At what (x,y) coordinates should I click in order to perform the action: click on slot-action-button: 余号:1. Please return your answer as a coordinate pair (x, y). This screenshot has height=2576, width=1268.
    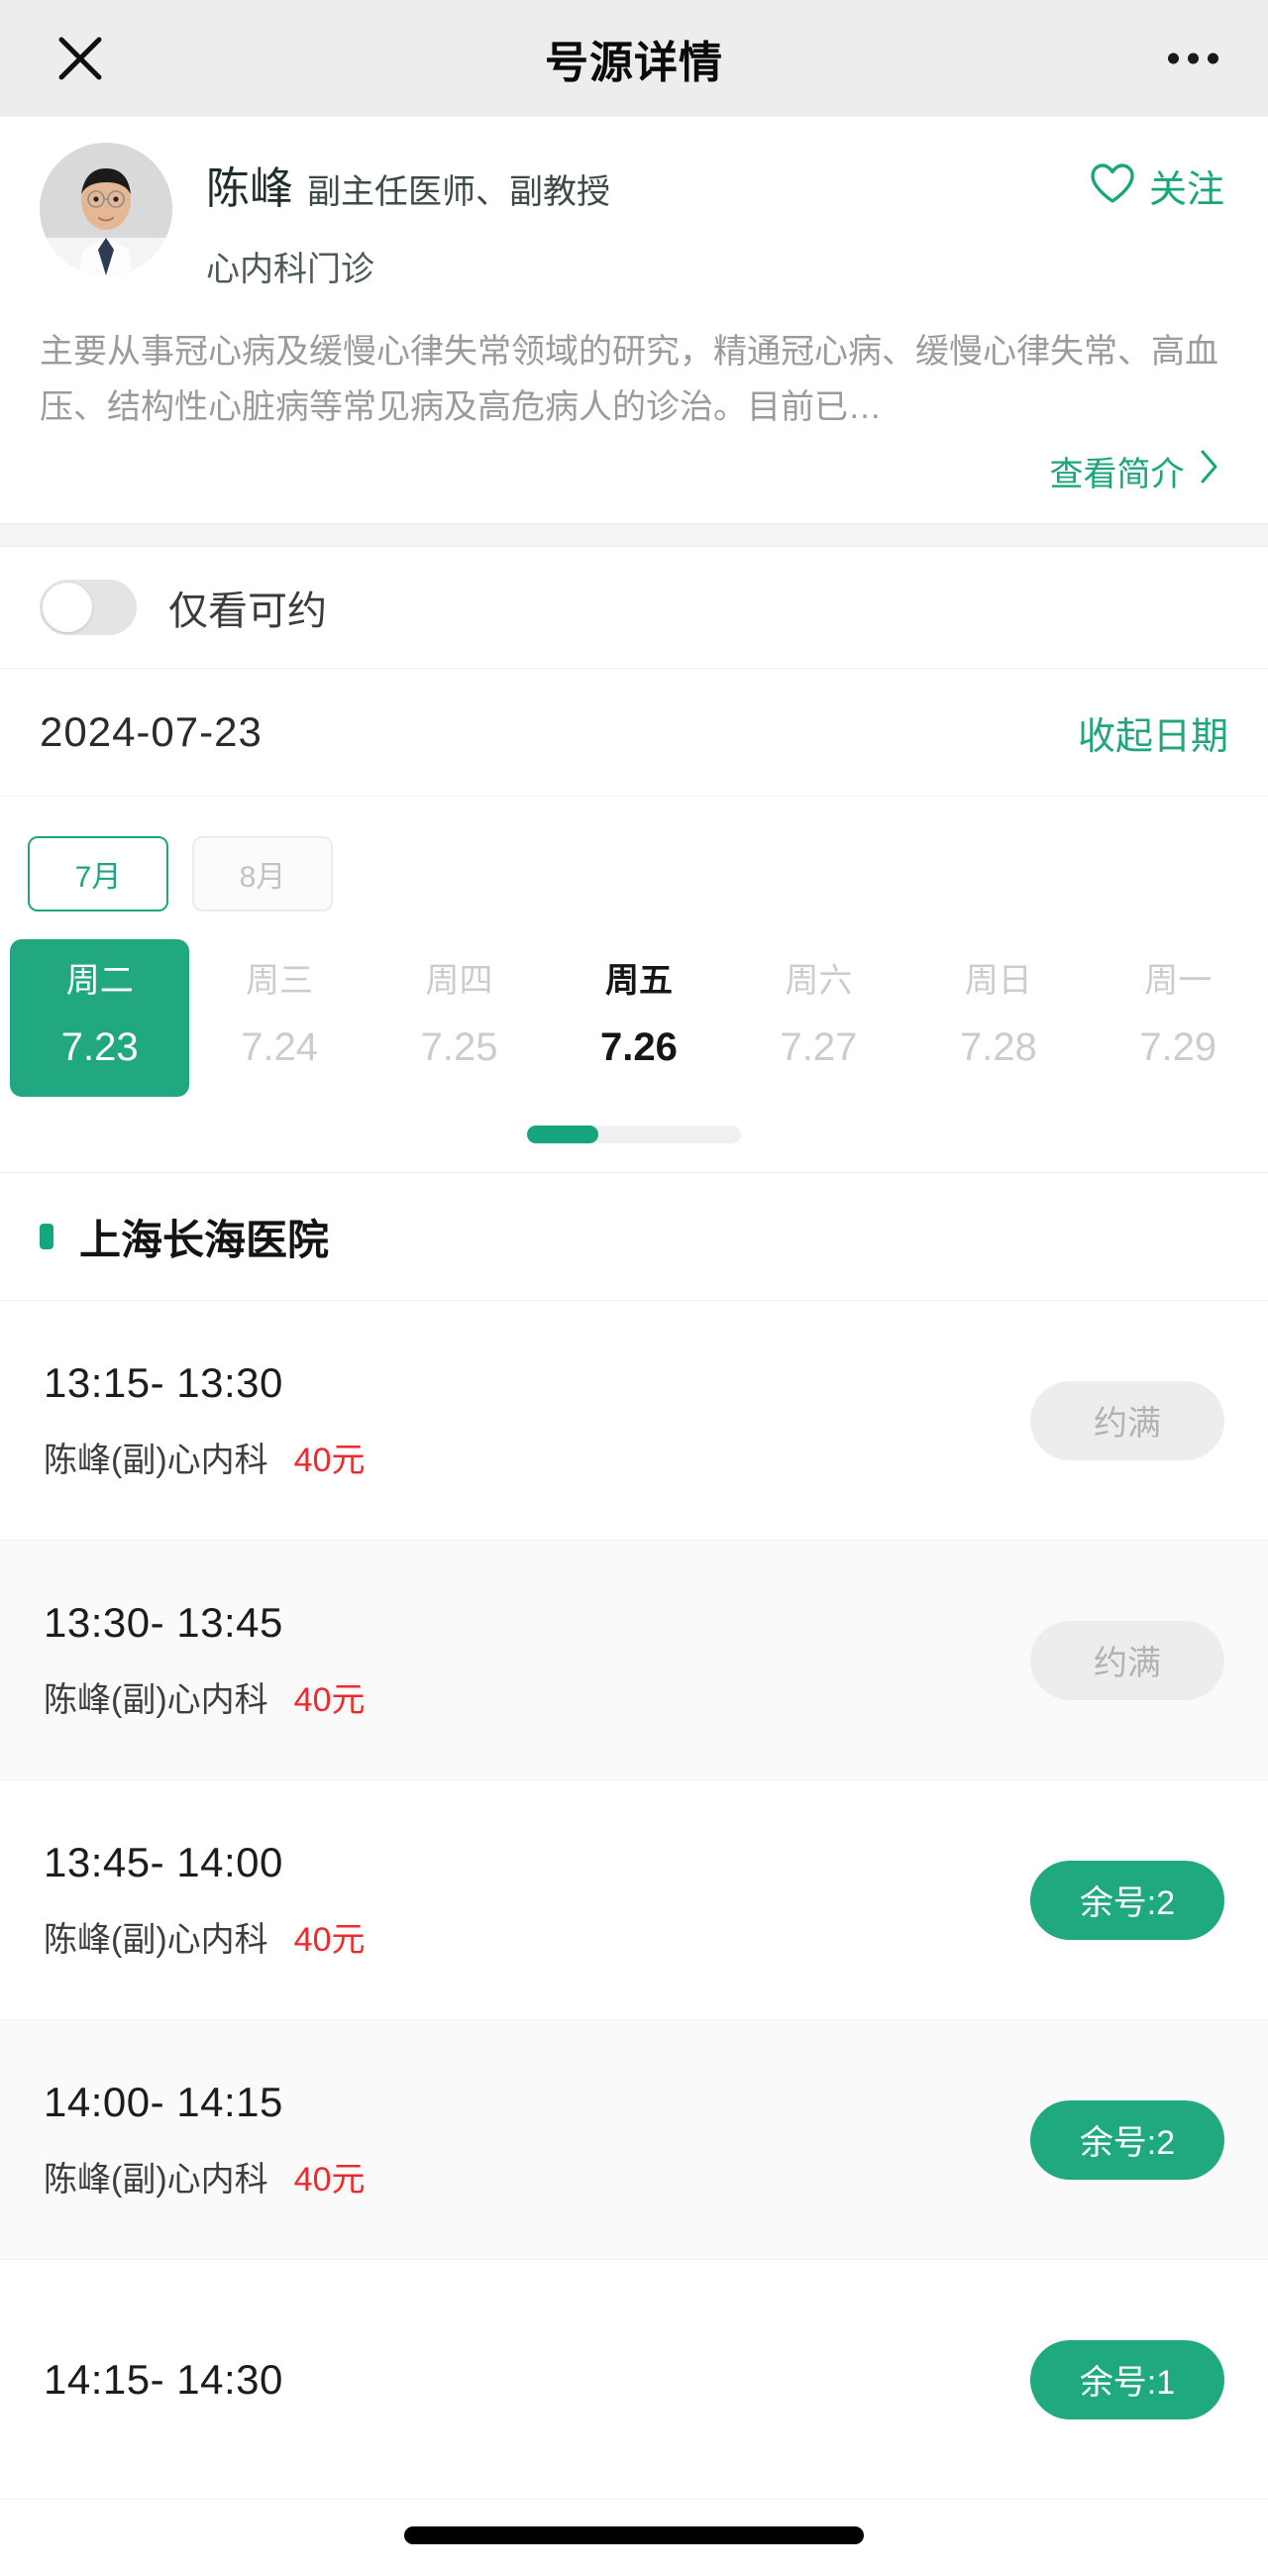
    Looking at the image, I should click on (1127, 2379).